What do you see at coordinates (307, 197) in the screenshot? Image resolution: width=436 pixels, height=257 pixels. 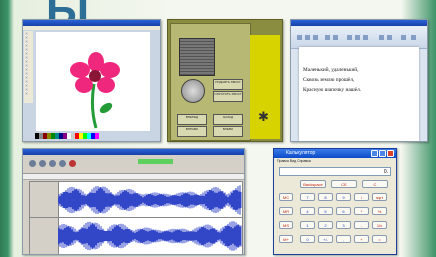 I see `calc-key: 7` at bounding box center [307, 197].